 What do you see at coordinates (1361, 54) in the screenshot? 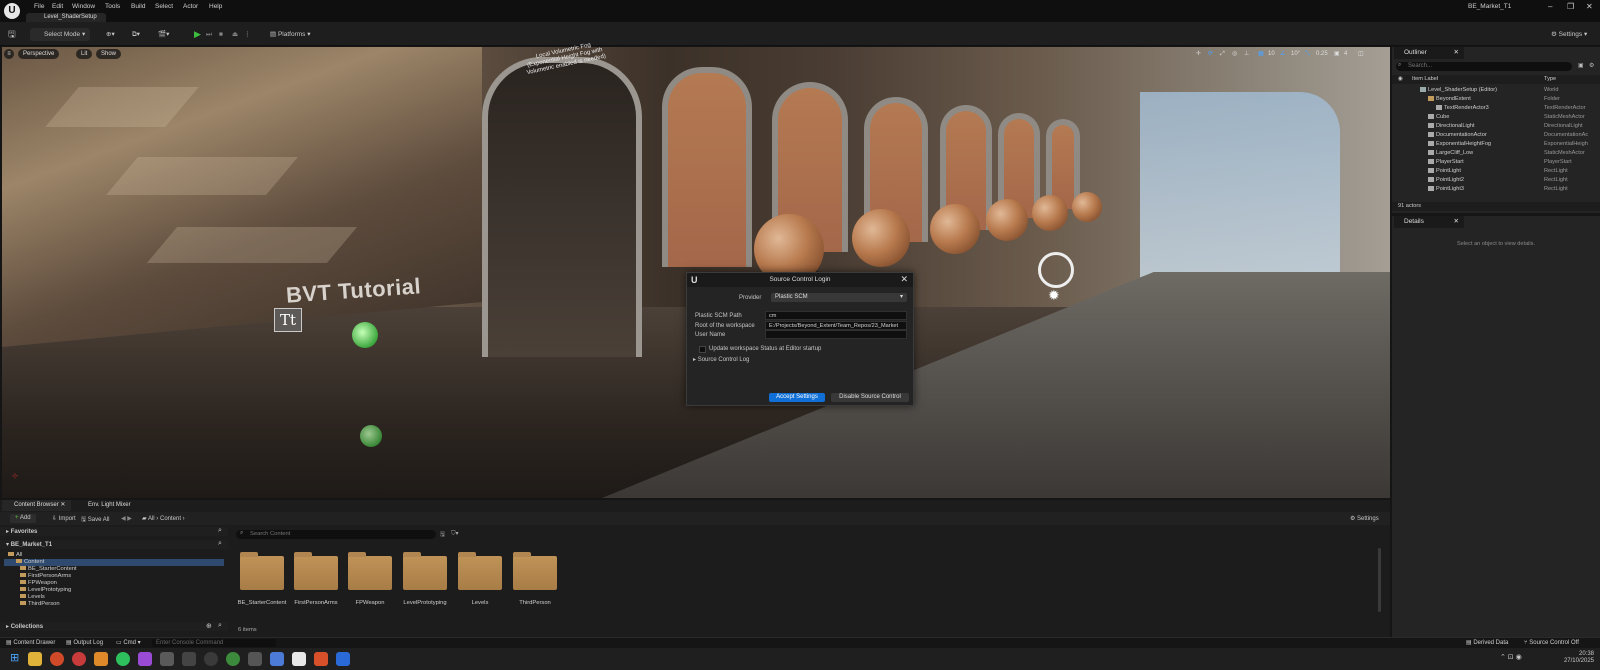
I see `viewport-layout-icon: ◫` at bounding box center [1361, 54].